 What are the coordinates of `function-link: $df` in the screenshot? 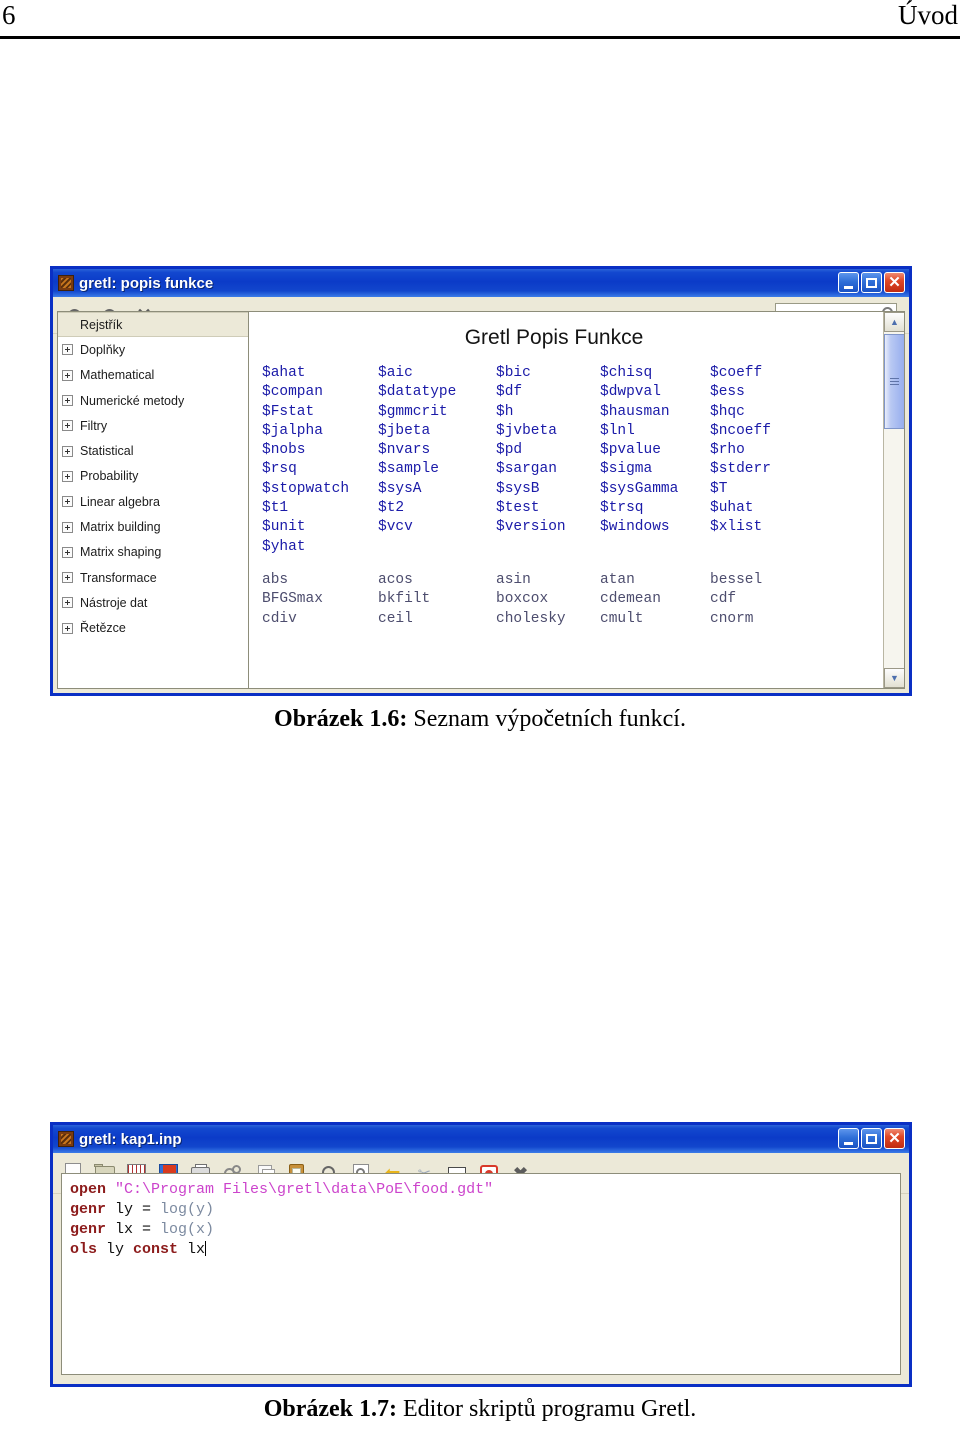 It's located at (548, 392).